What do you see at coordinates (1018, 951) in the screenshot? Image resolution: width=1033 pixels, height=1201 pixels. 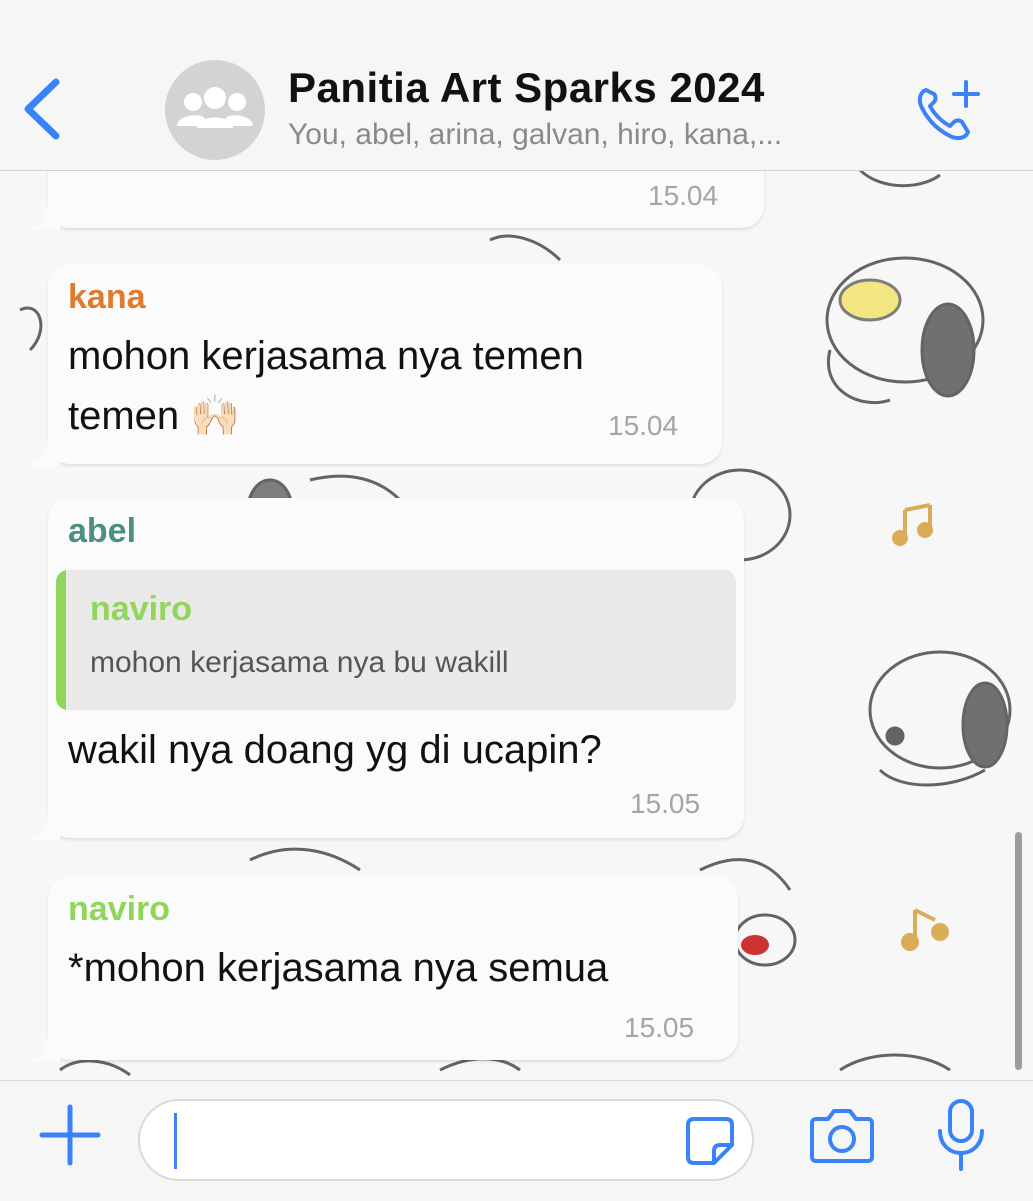 I see `chat-scrollbar` at bounding box center [1018, 951].